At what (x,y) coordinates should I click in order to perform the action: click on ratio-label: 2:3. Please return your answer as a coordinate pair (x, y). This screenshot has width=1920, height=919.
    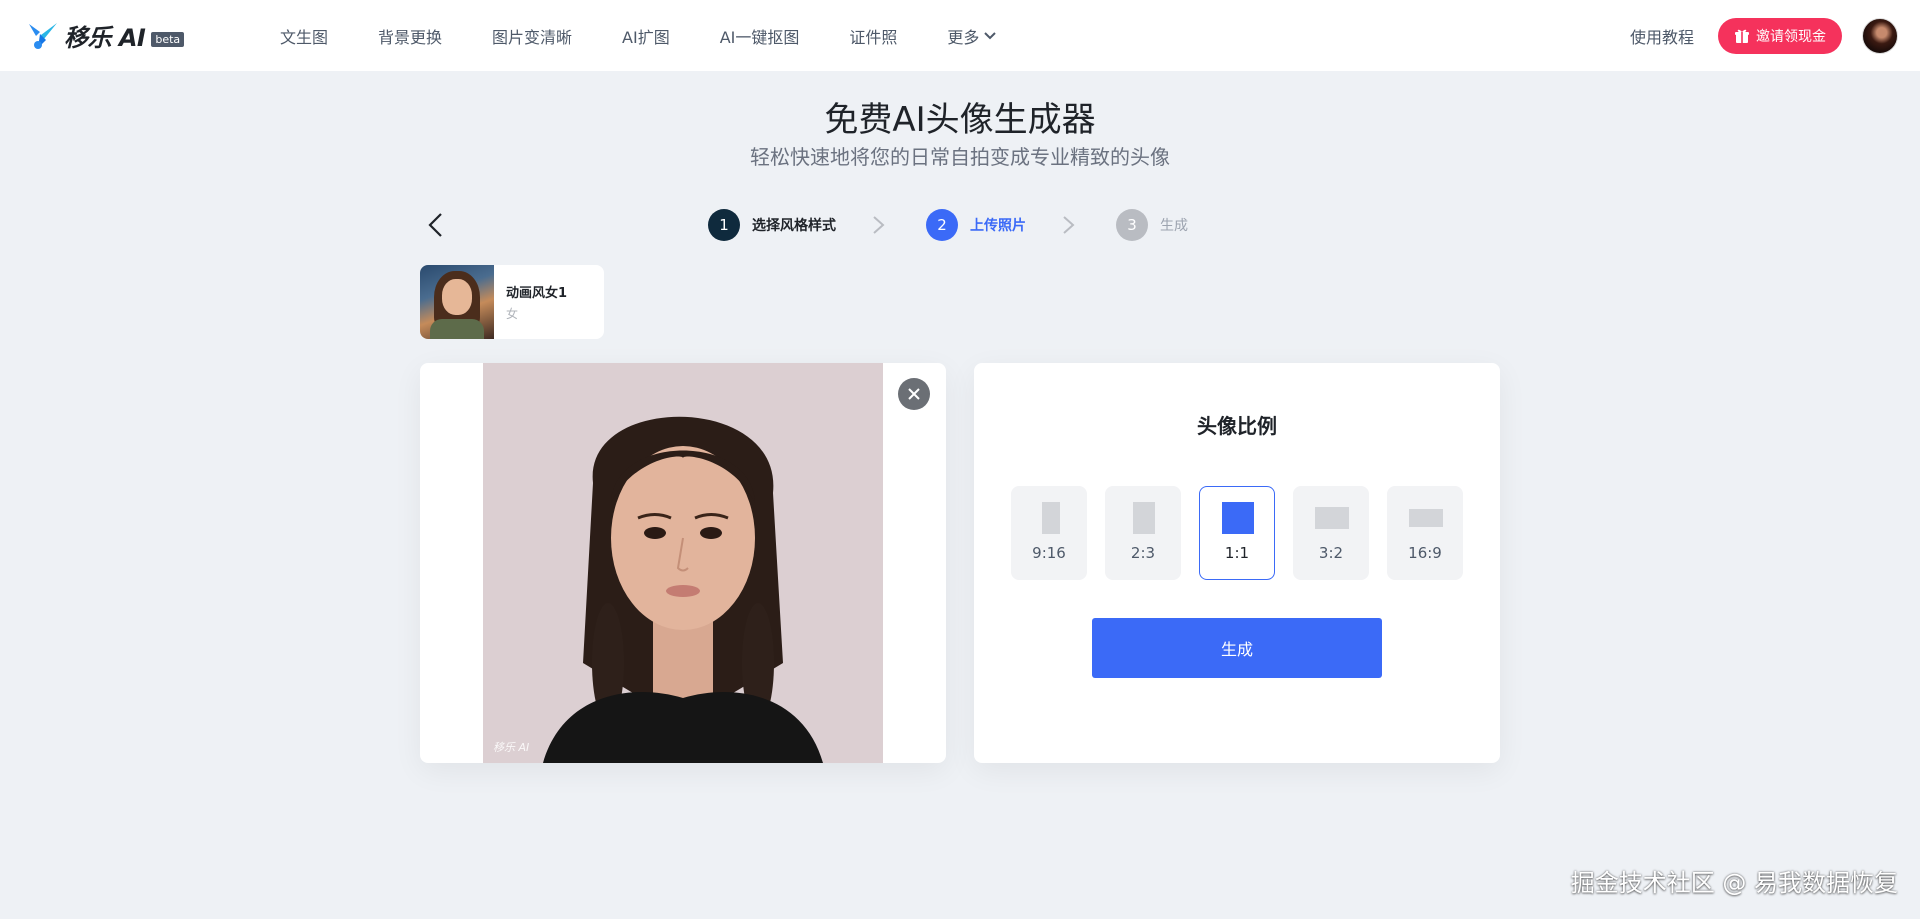
    Looking at the image, I should click on (1143, 553).